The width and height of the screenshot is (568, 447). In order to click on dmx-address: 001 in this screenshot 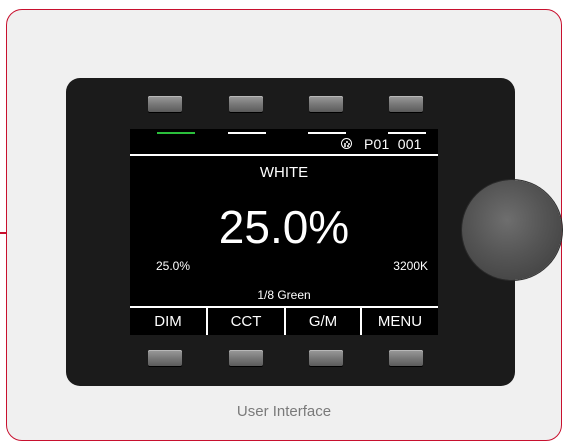, I will do `click(409, 144)`.